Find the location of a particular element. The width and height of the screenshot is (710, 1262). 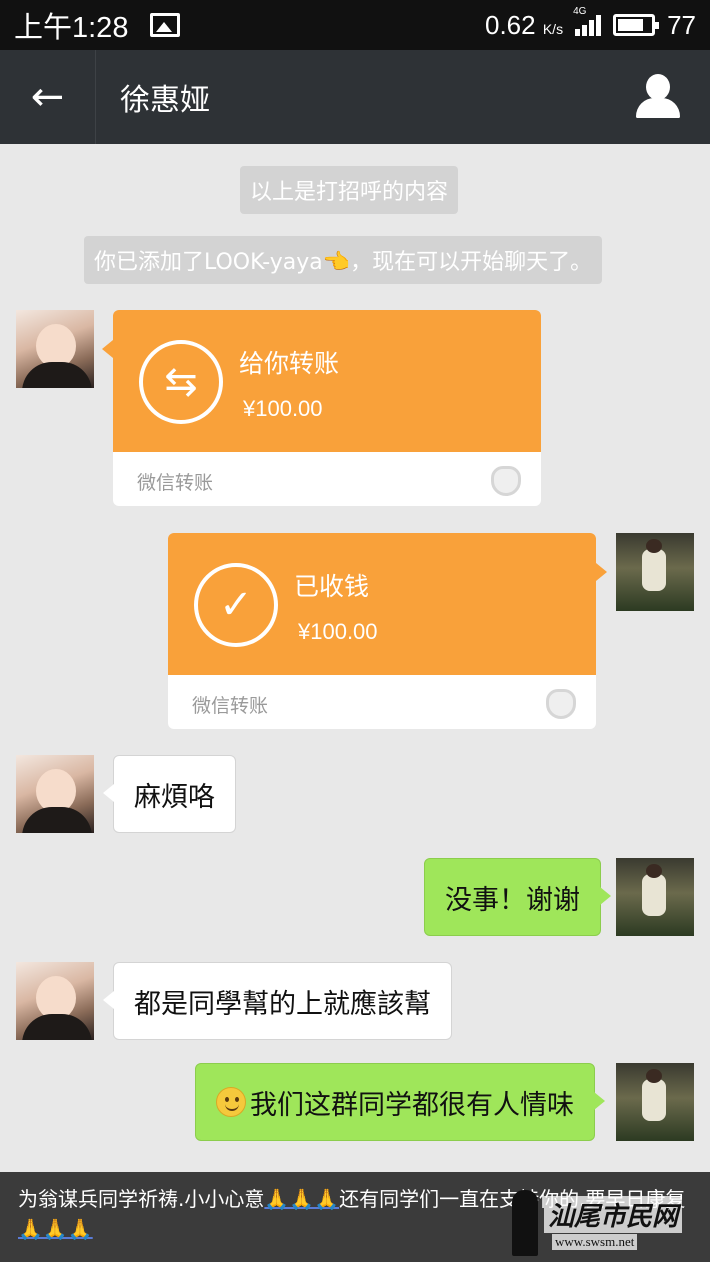

image-notification-icon is located at coordinates (165, 25).